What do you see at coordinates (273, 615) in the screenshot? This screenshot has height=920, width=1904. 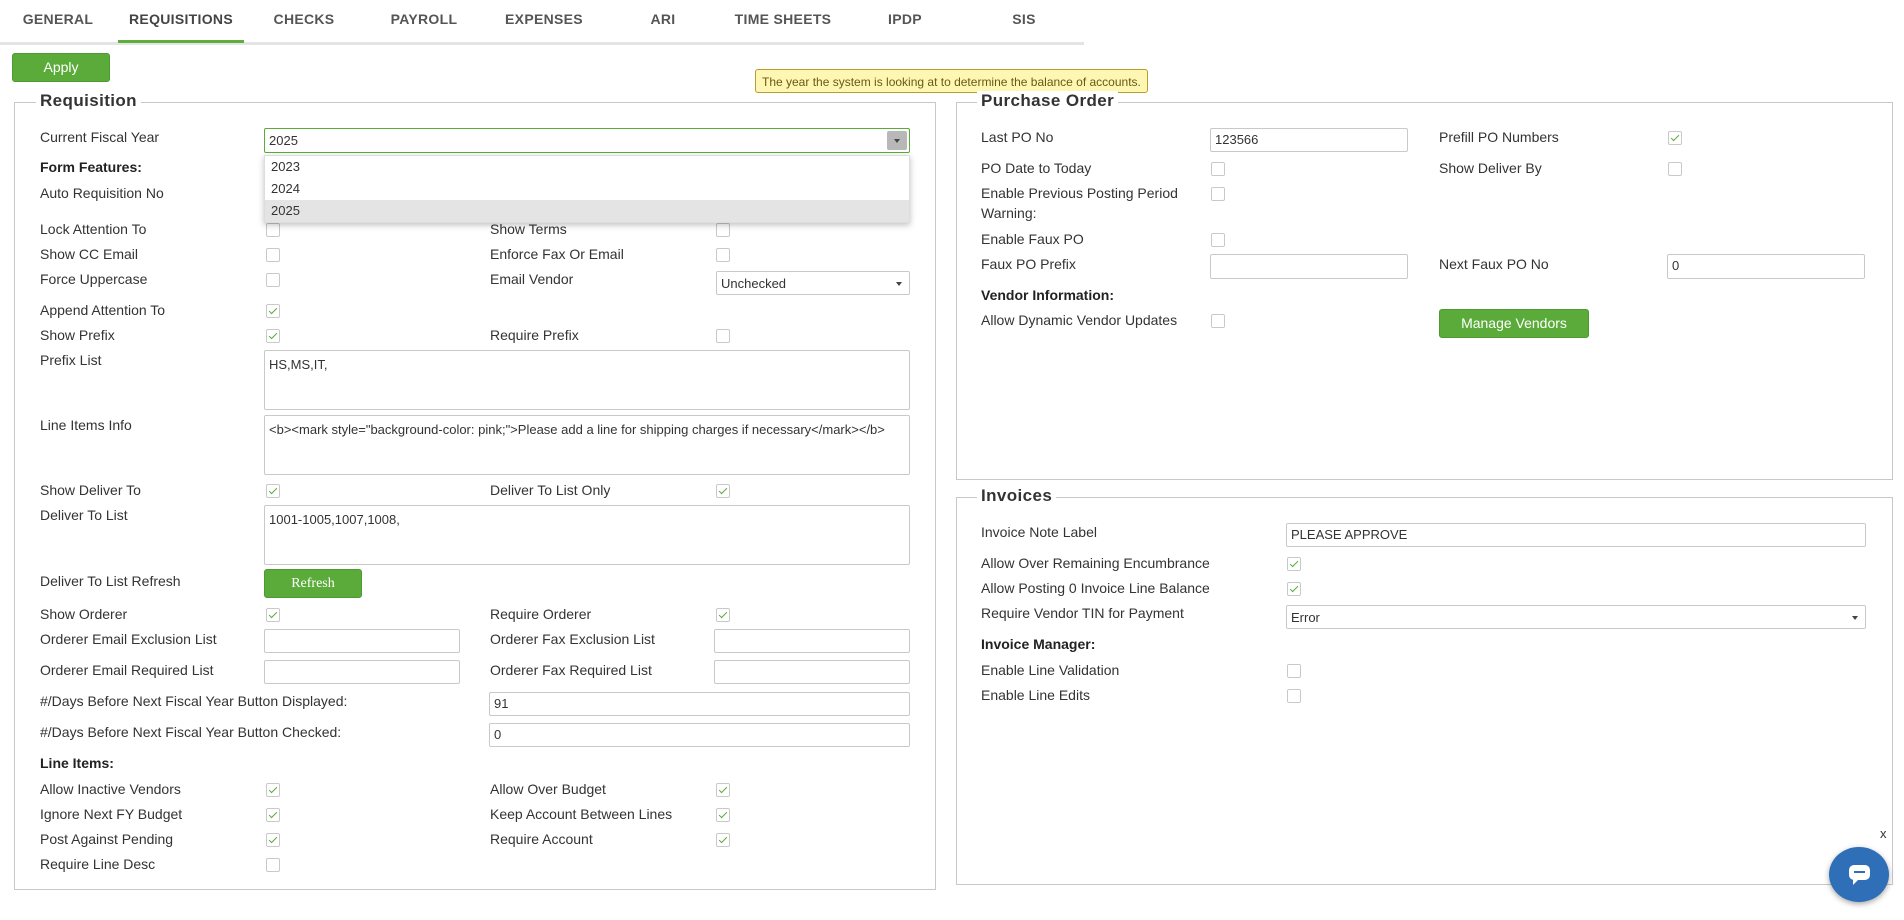 I see `show-orderer-checkbox` at bounding box center [273, 615].